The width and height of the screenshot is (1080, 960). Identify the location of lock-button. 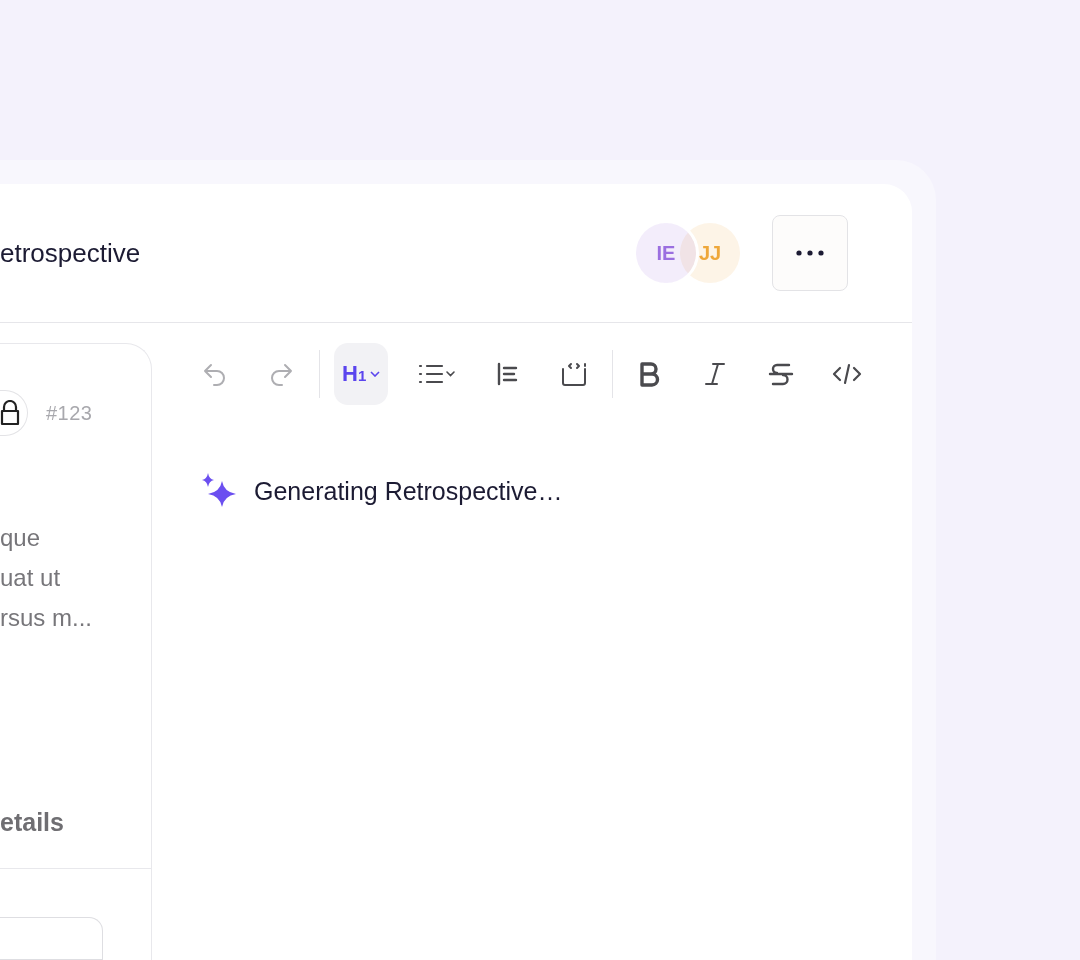
(14, 413).